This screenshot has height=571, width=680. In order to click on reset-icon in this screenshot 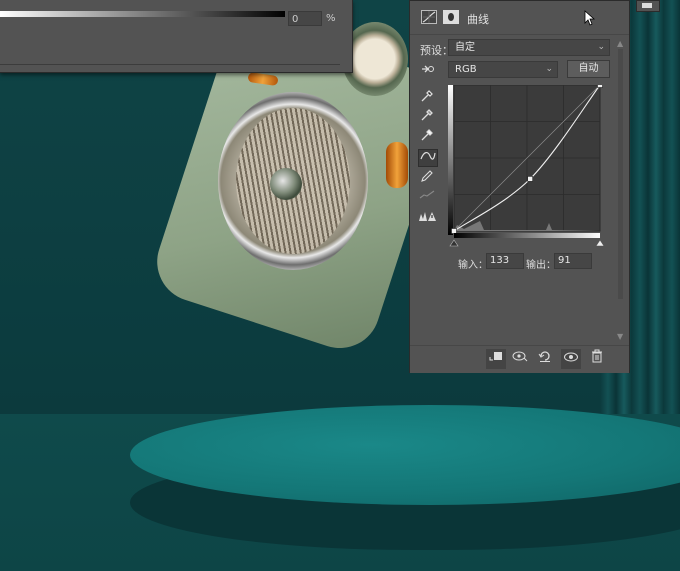, I will do `click(545, 359)`.